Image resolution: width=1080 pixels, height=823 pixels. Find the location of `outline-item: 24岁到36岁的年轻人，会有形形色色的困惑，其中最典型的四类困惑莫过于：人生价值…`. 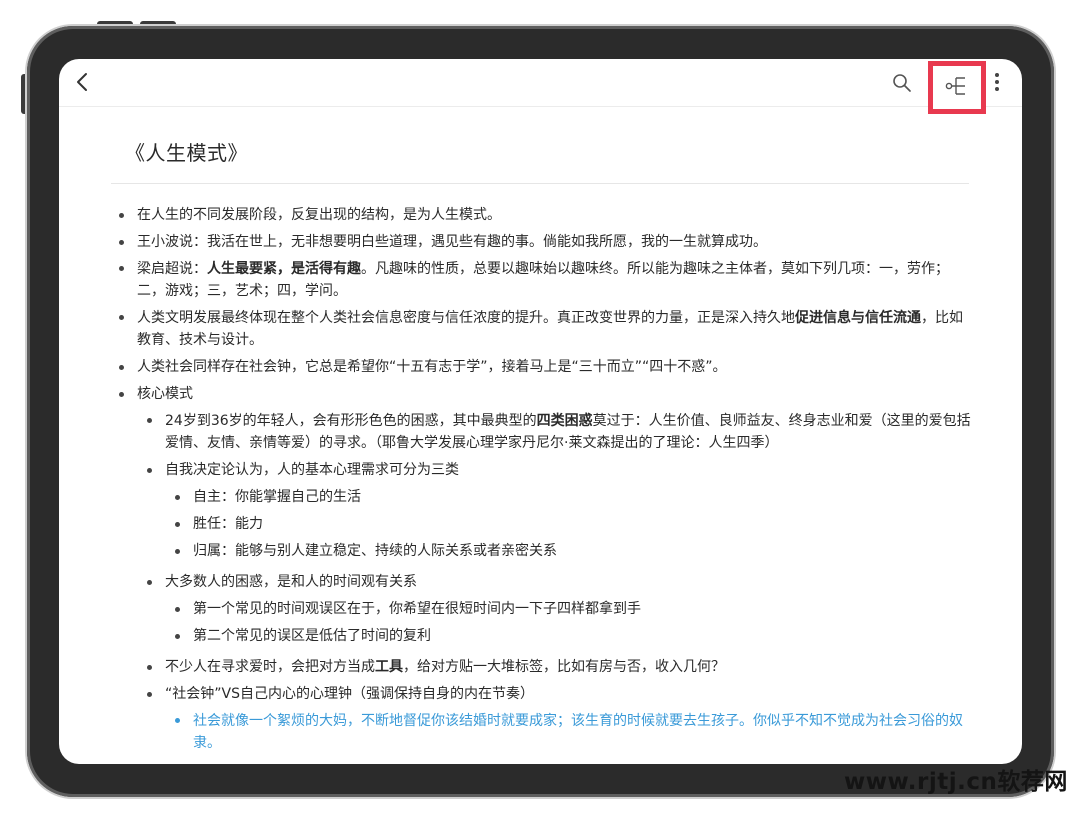

outline-item: 24岁到36岁的年轻人，会有形形色色的困惑，其中最典型的四类困惑莫过于：人生价值… is located at coordinates (555, 432).